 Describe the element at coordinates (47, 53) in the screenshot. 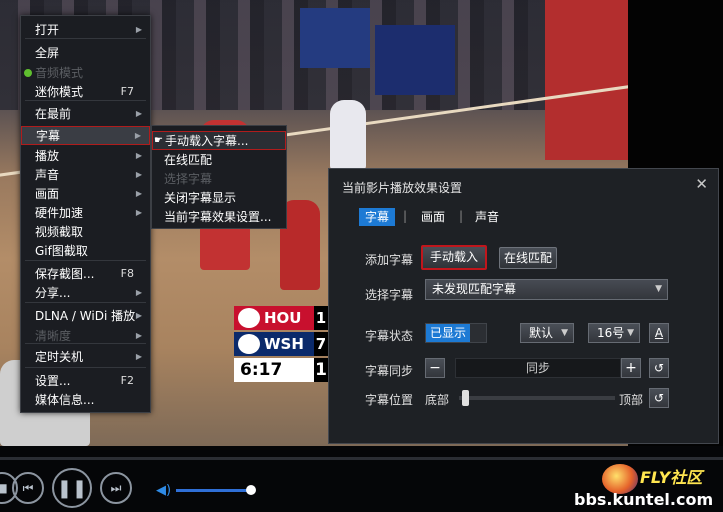

I see `menu-item-label: 全屏` at that location.